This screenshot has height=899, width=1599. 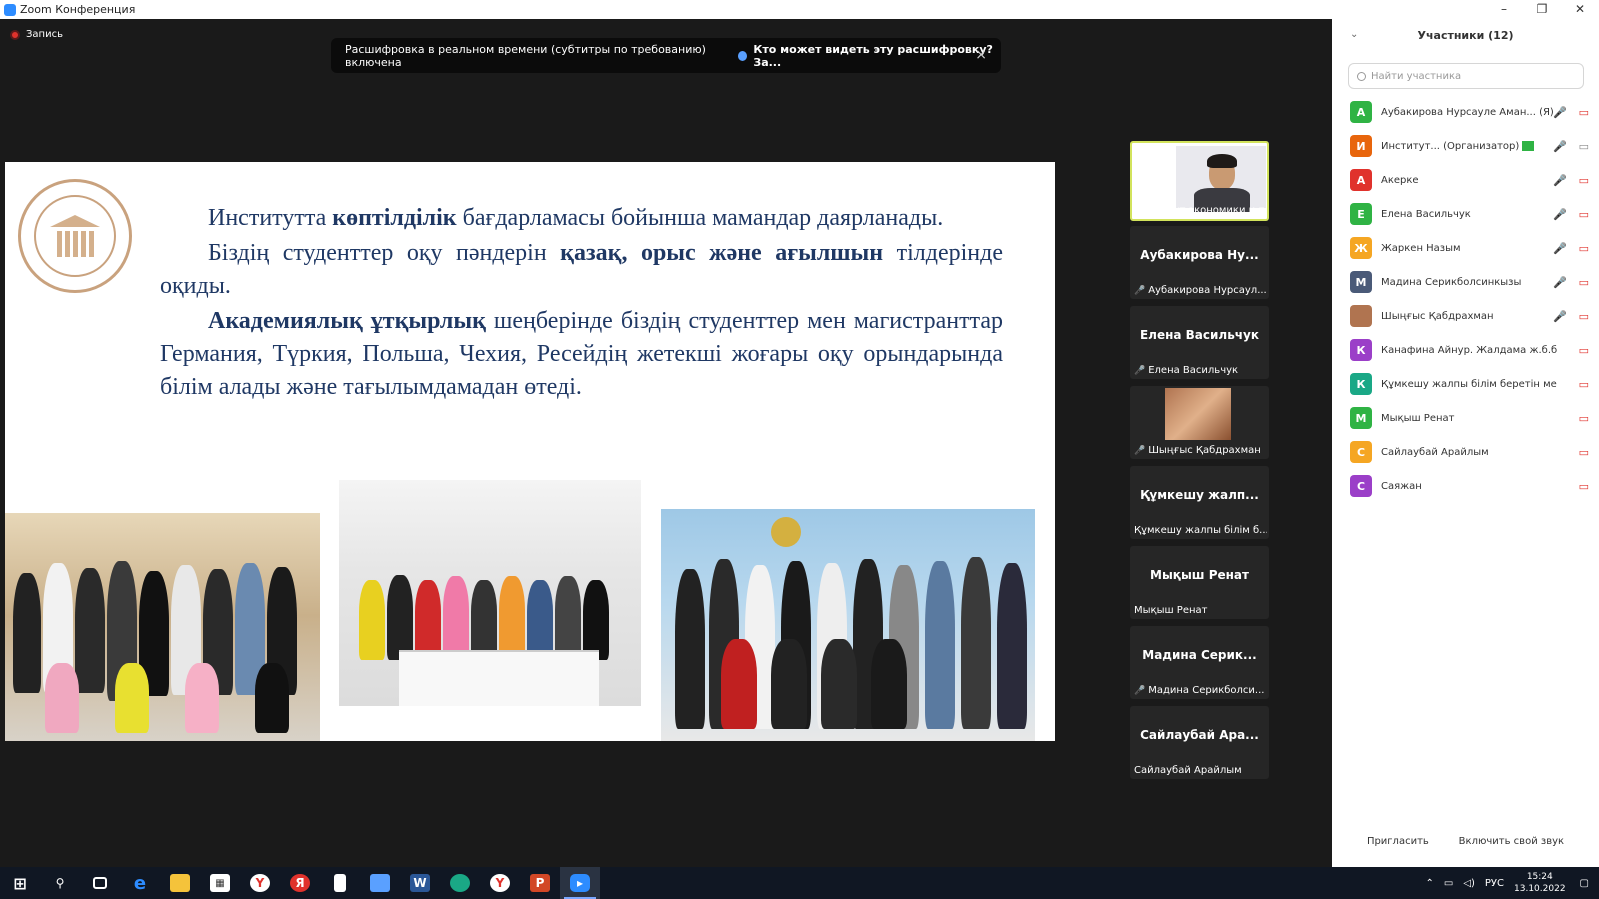 I want to click on video-icon: ▭, so click(x=1584, y=146).